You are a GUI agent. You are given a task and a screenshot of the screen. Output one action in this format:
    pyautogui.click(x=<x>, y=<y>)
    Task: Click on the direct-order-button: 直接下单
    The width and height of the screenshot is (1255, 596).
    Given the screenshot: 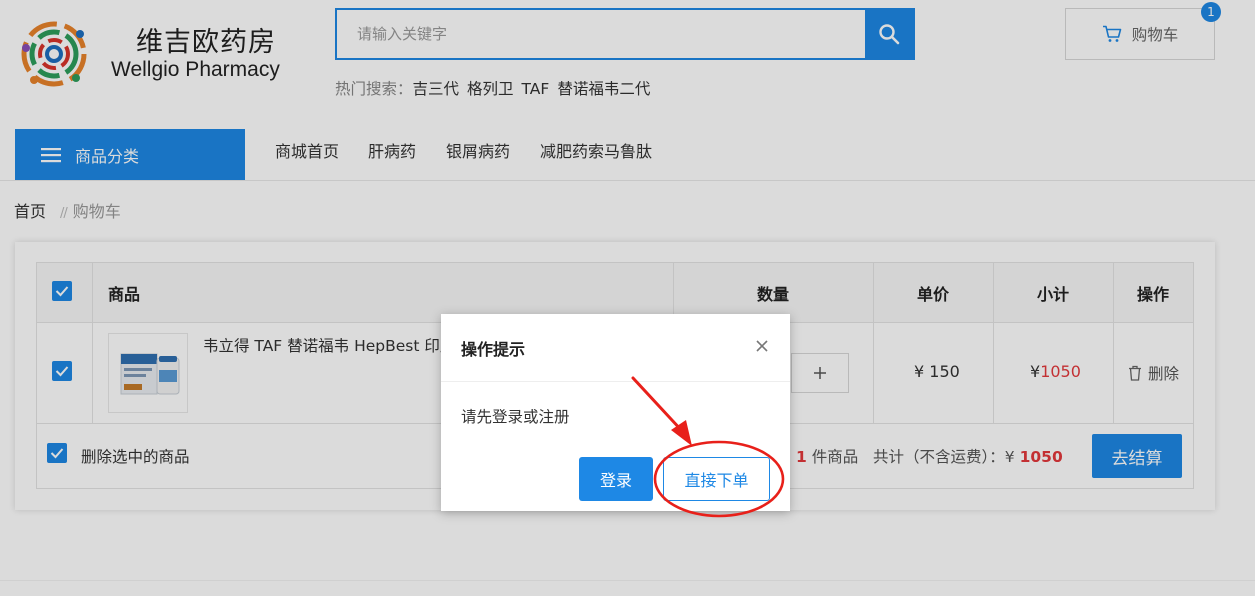 What is the action you would take?
    pyautogui.click(x=716, y=479)
    